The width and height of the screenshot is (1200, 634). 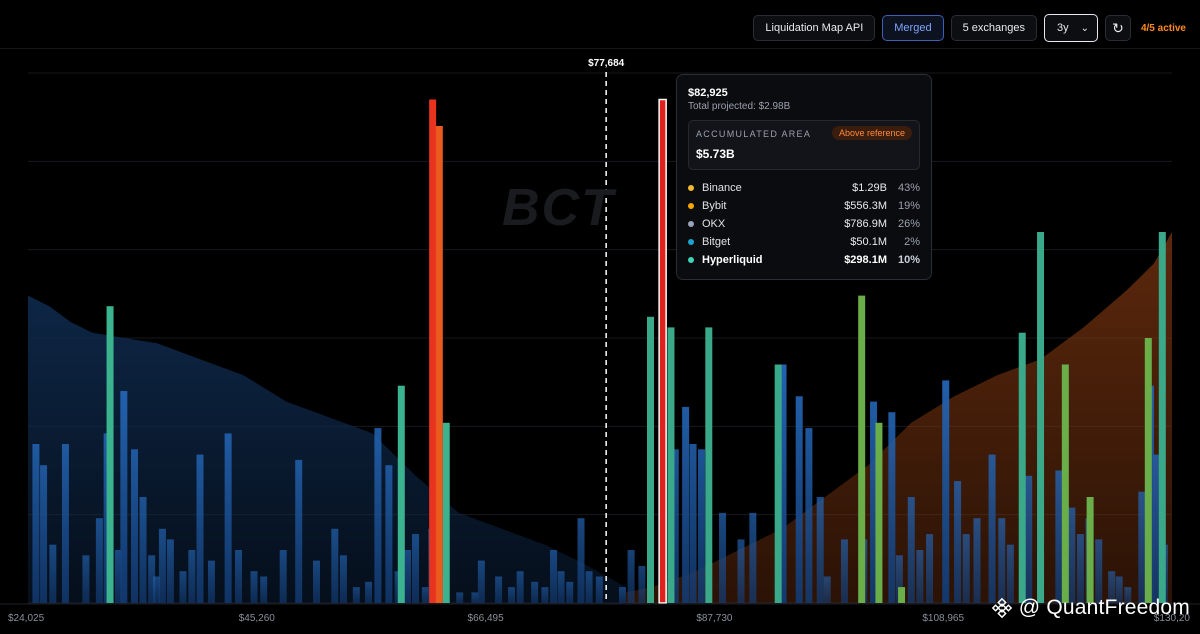 What do you see at coordinates (804, 242) in the screenshot?
I see `exchange-row-bitget: Bitget $50.1M 2%` at bounding box center [804, 242].